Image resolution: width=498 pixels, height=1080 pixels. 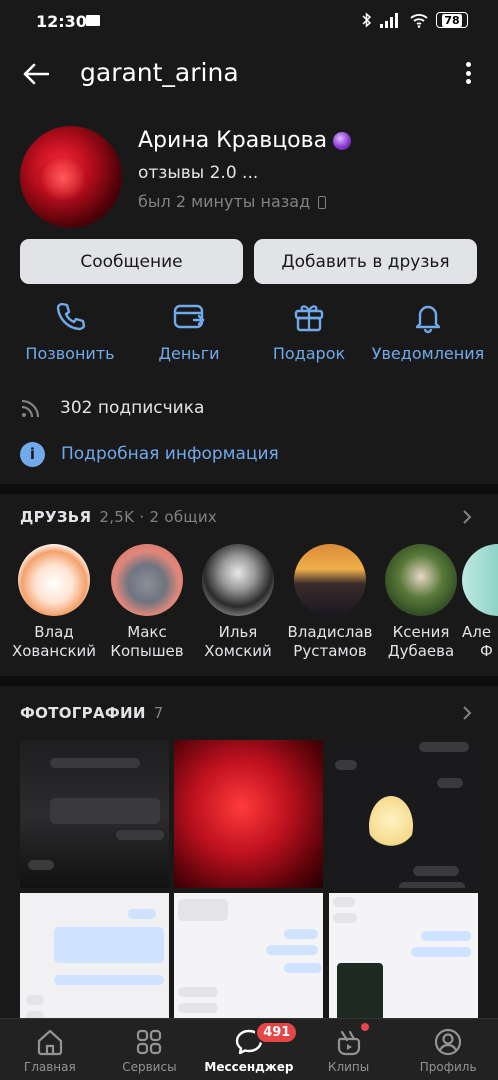 I want to click on mobile-device-icon, so click(x=322, y=202).